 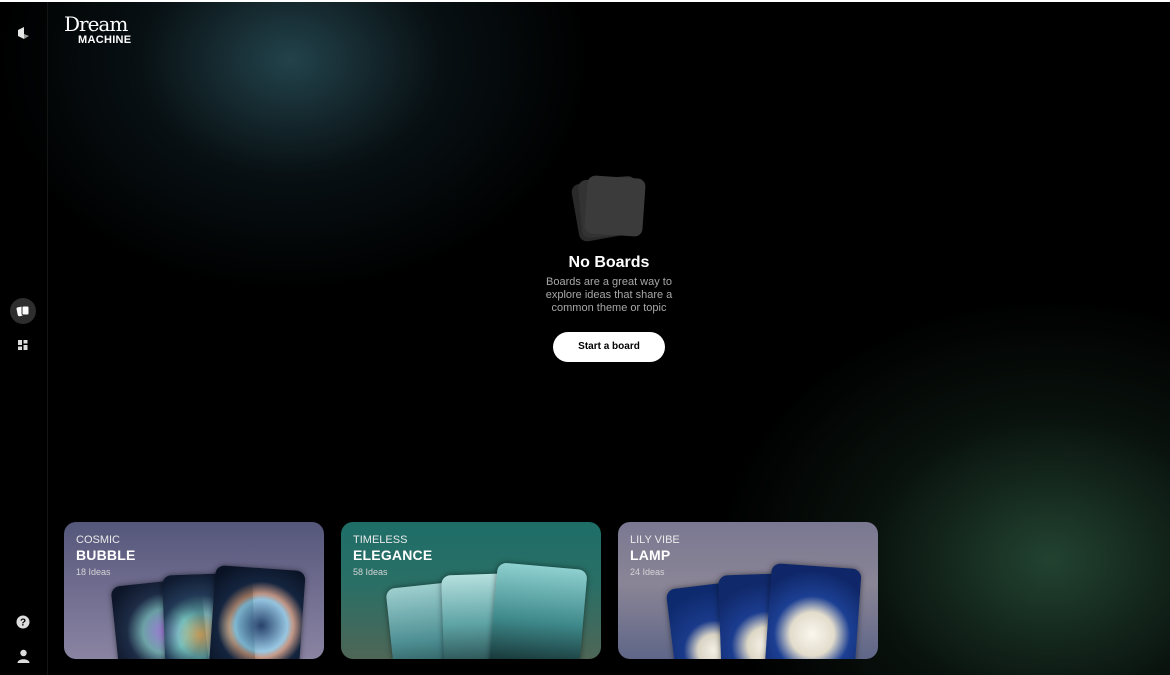 What do you see at coordinates (96, 24) in the screenshot?
I see `logo-line1: Dream` at bounding box center [96, 24].